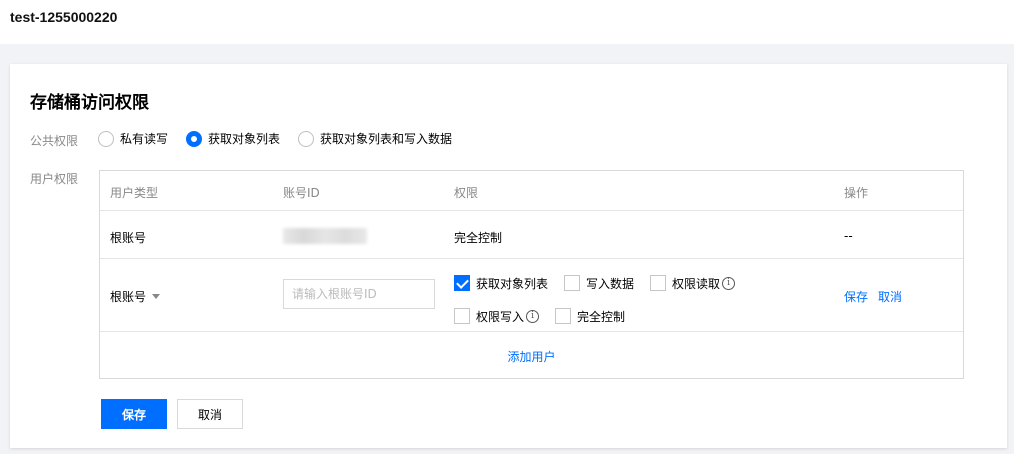 This screenshot has width=1014, height=454. Describe the element at coordinates (649, 316) in the screenshot. I see `permission-line: 权限写入 i 完全控制` at that location.